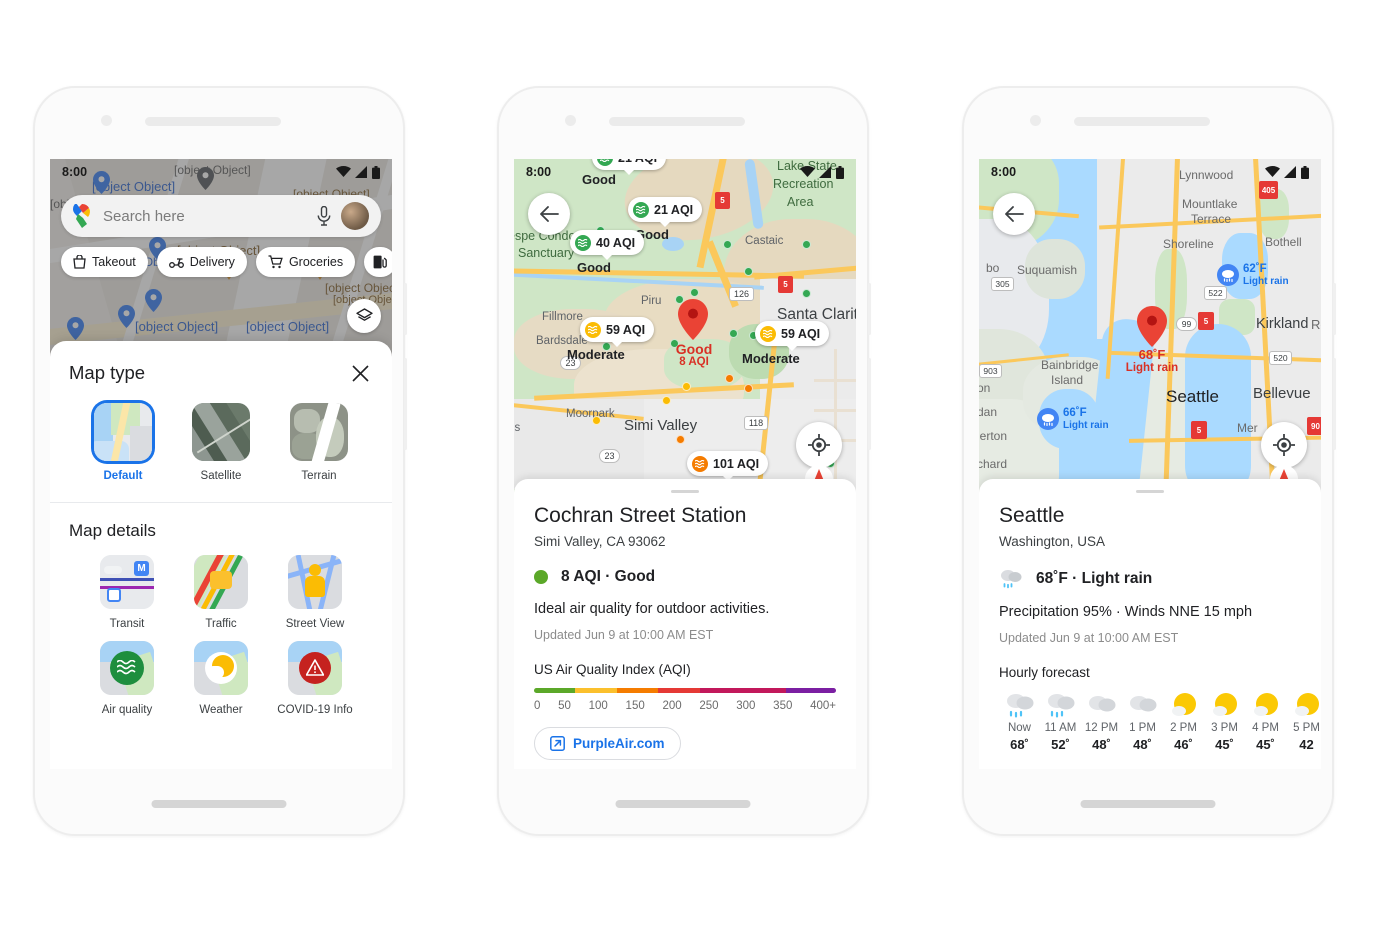 The image size is (1400, 932). Describe the element at coordinates (123, 476) in the screenshot. I see `map-type-label: Default` at that location.